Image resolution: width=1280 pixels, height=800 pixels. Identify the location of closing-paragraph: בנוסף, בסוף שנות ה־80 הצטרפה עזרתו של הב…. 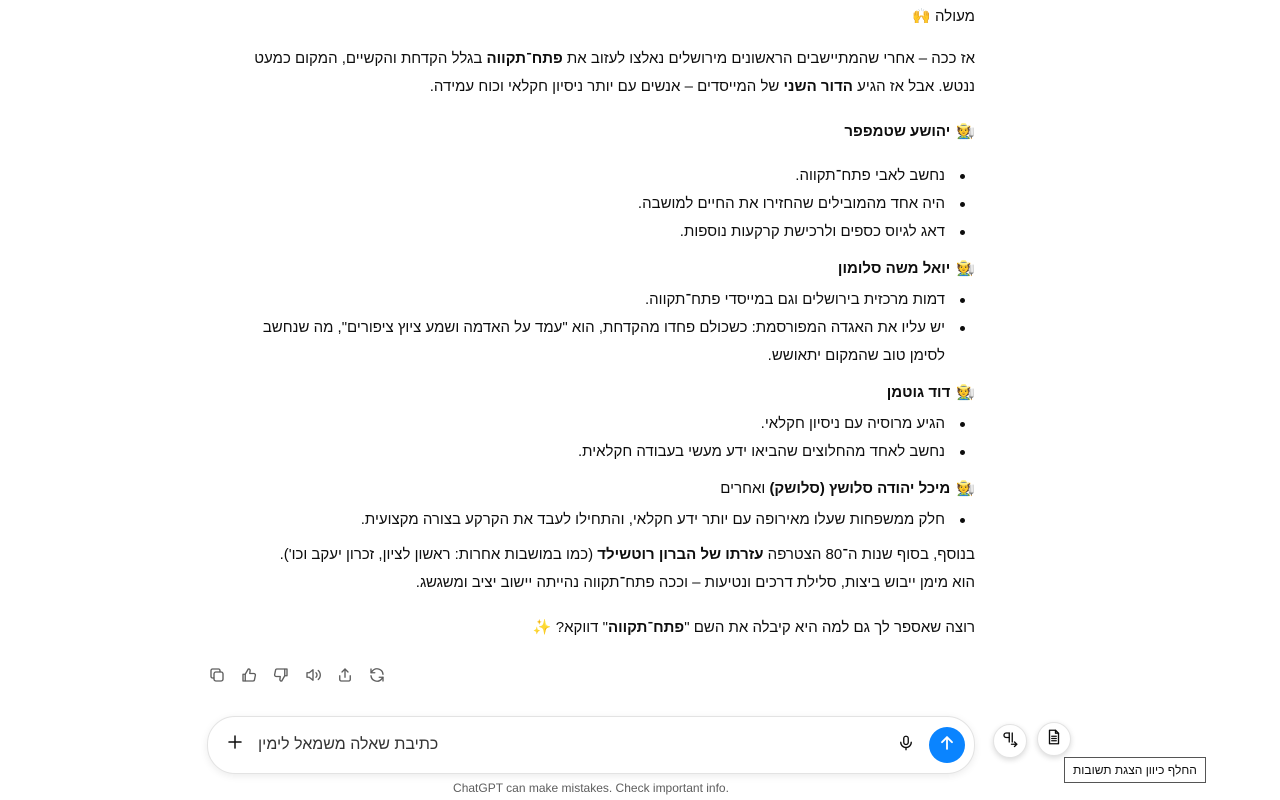
(601, 569).